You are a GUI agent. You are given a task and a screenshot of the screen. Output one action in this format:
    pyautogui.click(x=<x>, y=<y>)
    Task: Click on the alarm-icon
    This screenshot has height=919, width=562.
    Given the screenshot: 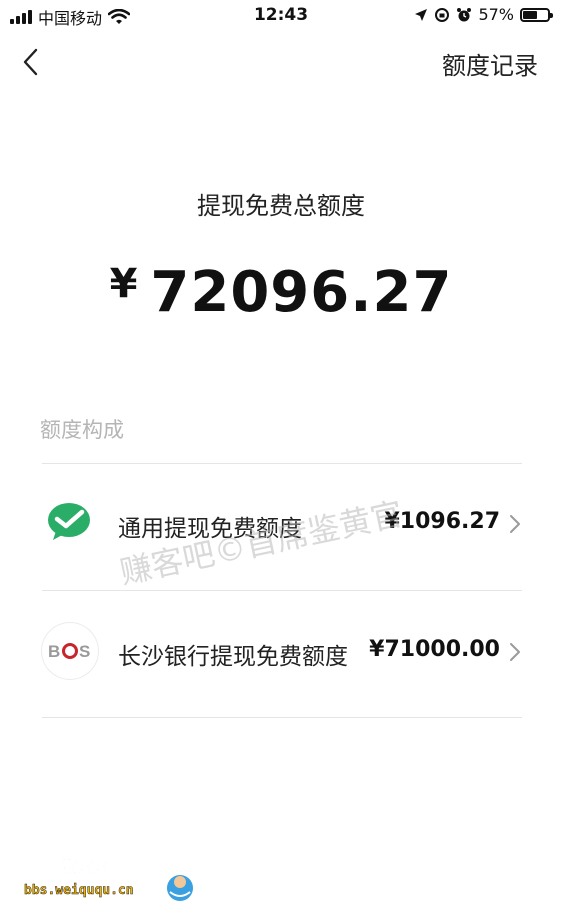 What is the action you would take?
    pyautogui.click(x=464, y=14)
    